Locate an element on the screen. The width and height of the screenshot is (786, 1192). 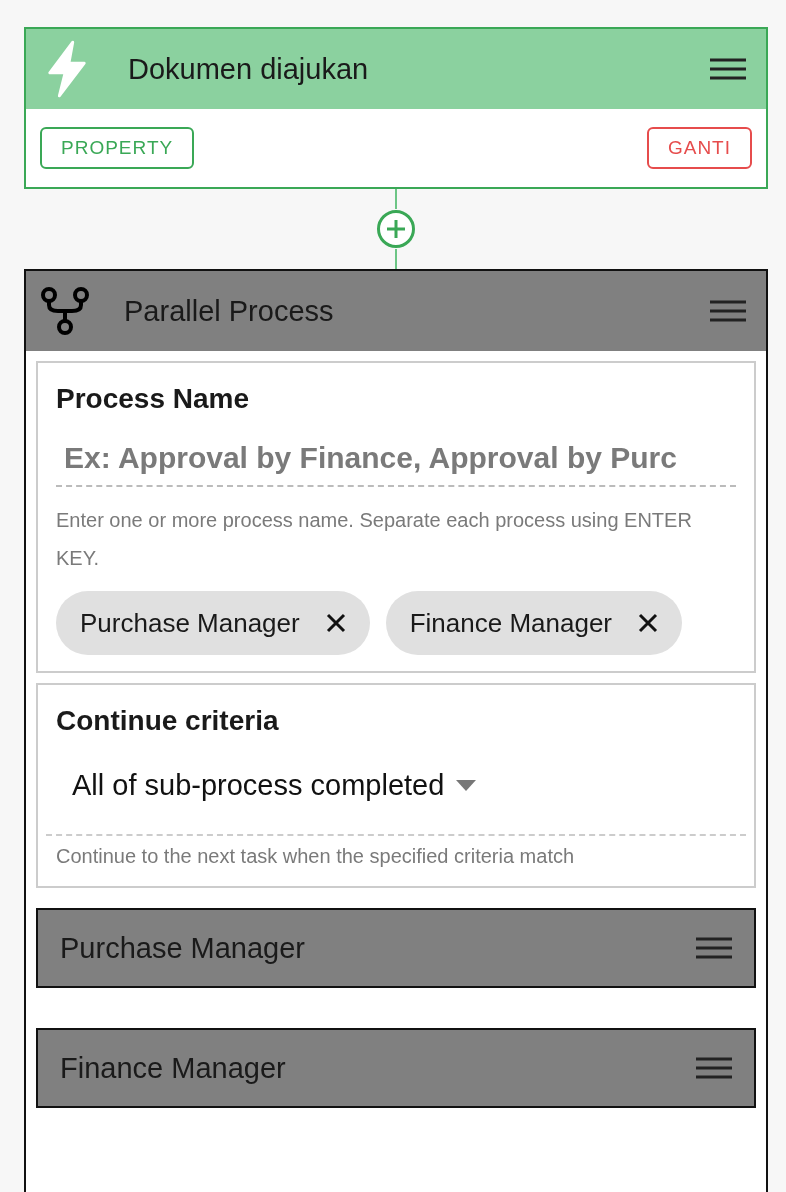
section-label: Process Name is located at coordinates (153, 399).